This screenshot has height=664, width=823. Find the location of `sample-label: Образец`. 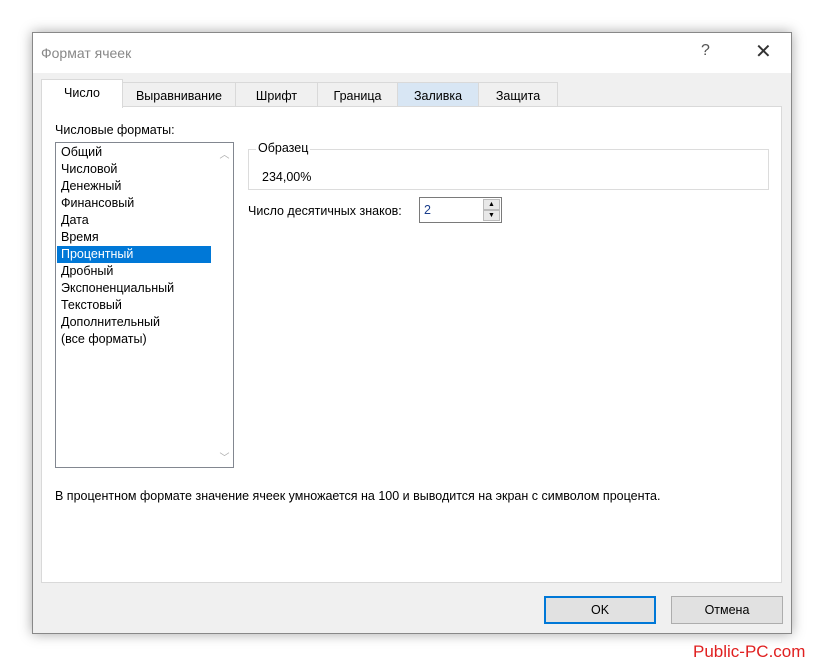

sample-label: Образец is located at coordinates (283, 148).